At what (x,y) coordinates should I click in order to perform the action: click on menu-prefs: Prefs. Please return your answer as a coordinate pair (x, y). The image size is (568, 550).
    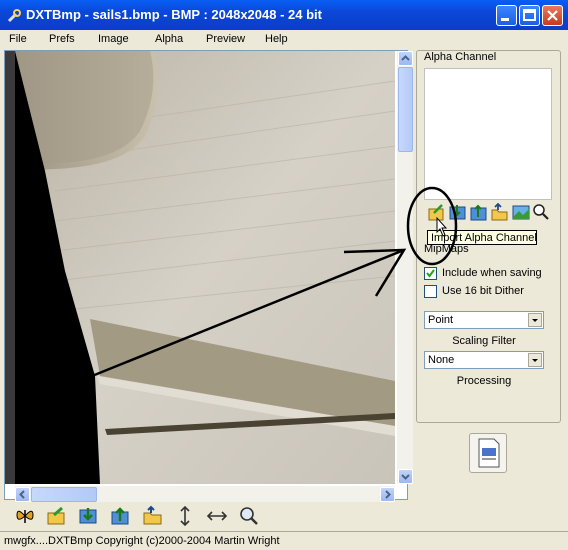
    Looking at the image, I should click on (62, 39).